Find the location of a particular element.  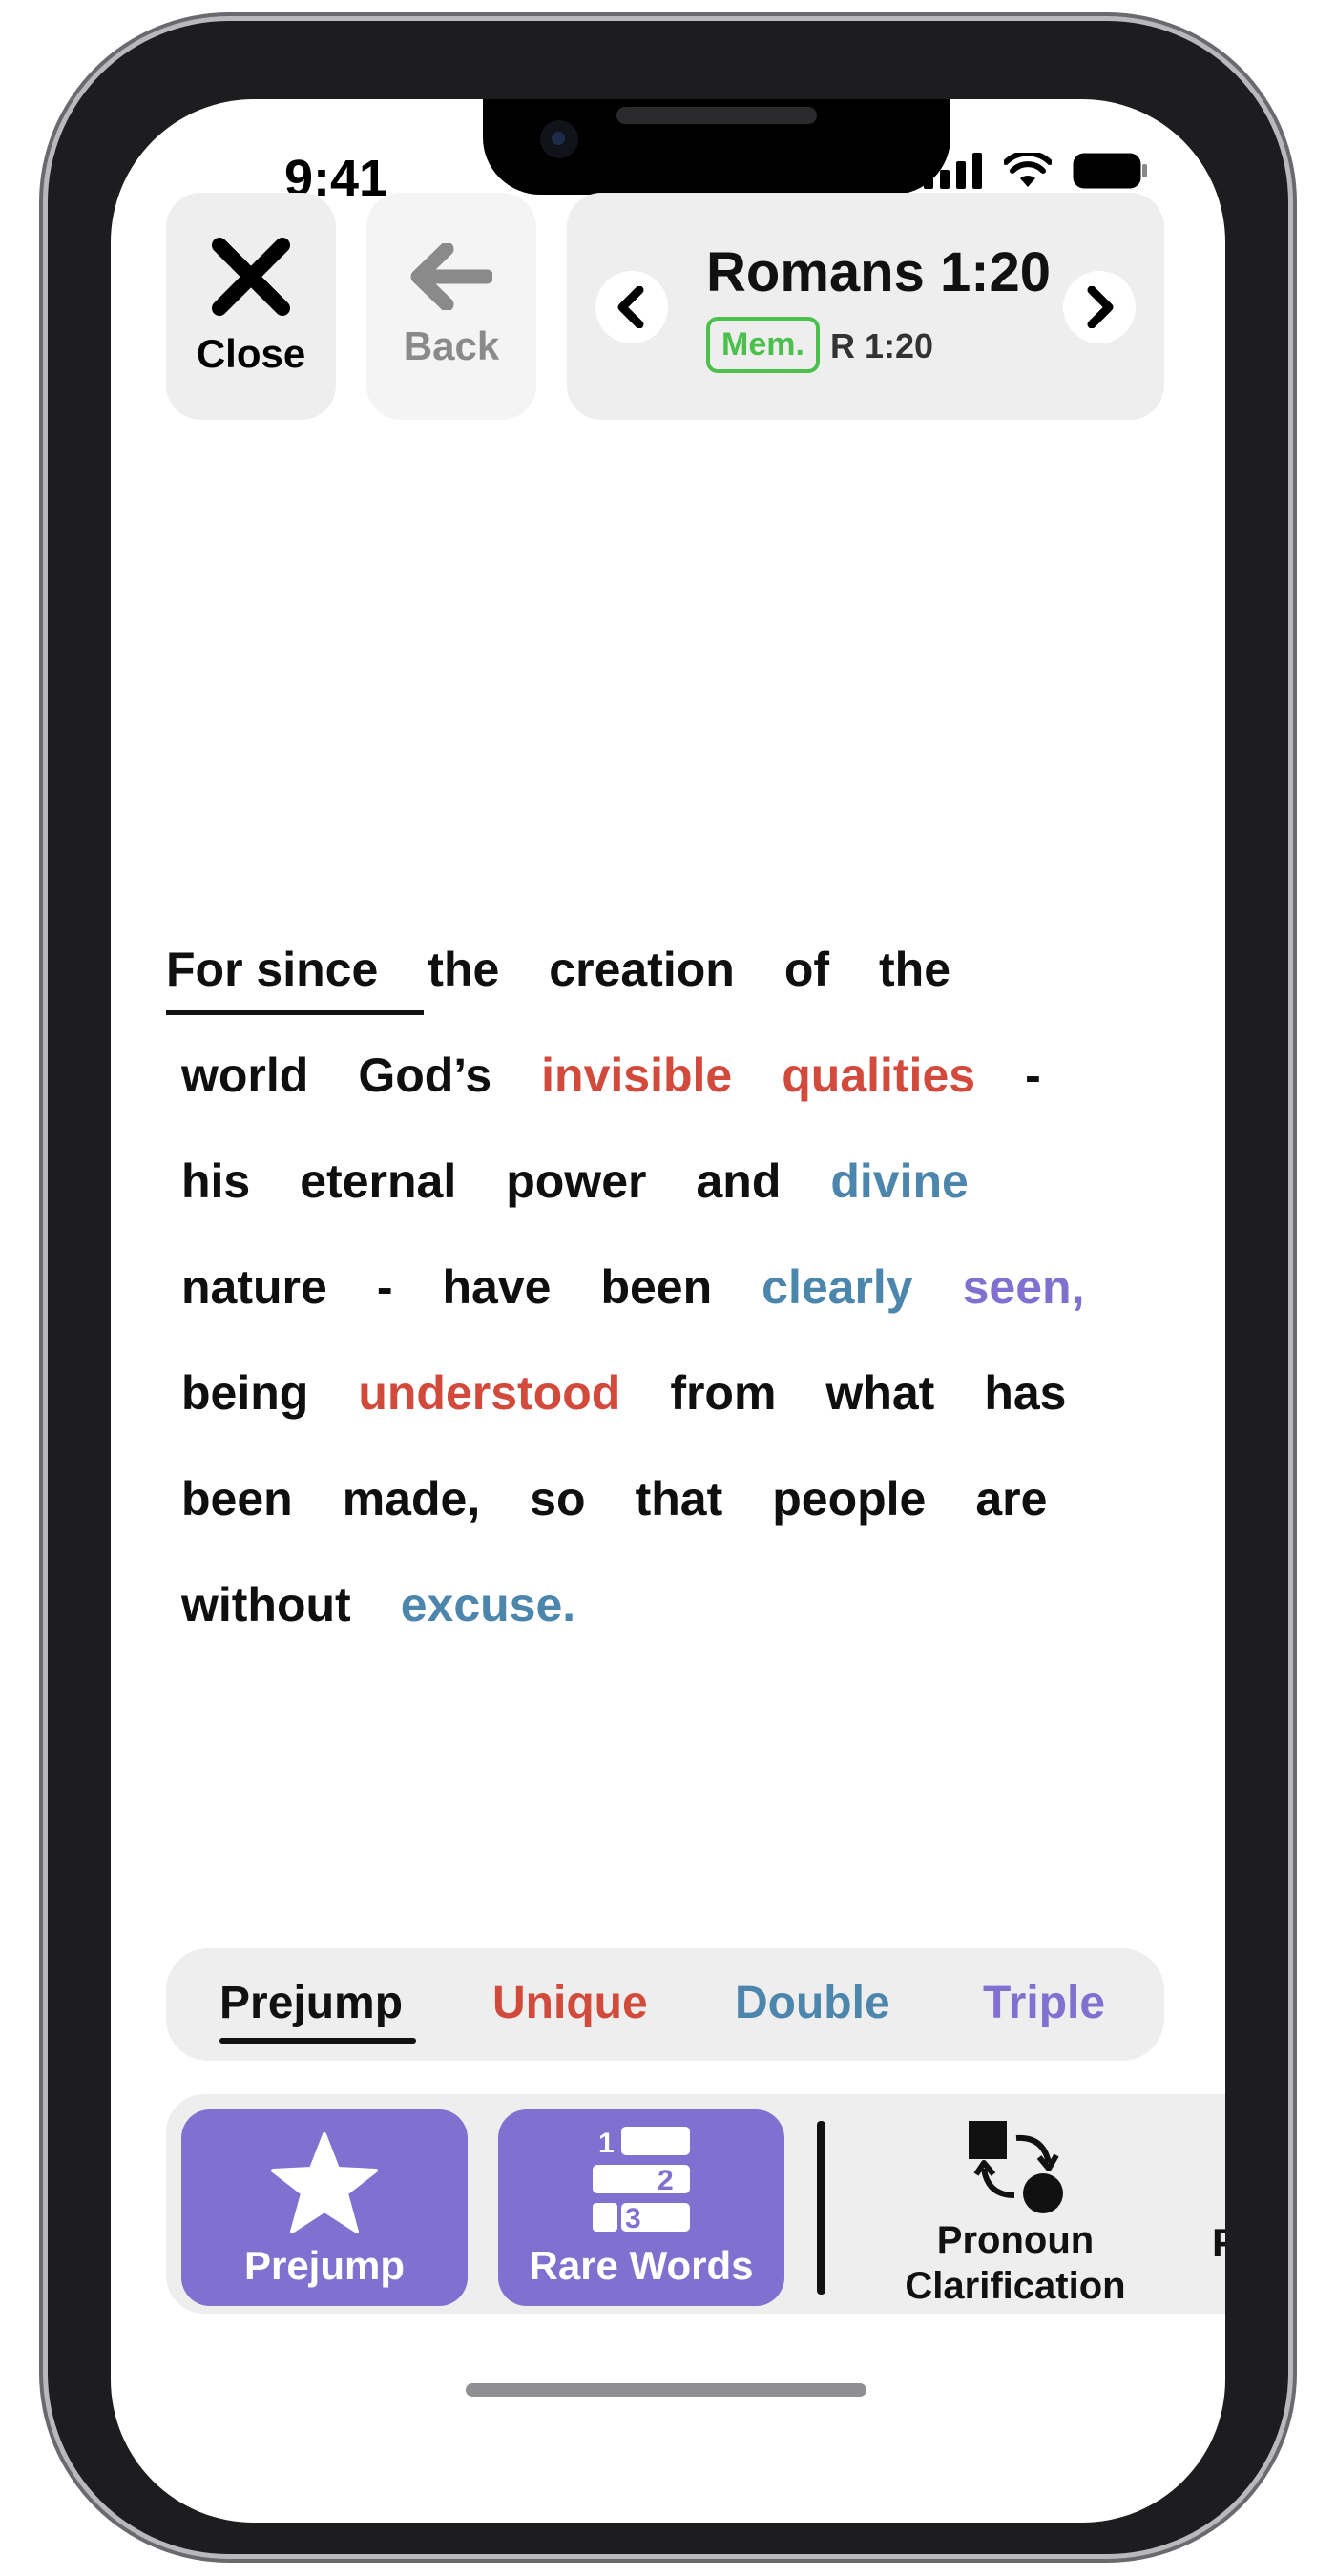

speaker is located at coordinates (716, 115).